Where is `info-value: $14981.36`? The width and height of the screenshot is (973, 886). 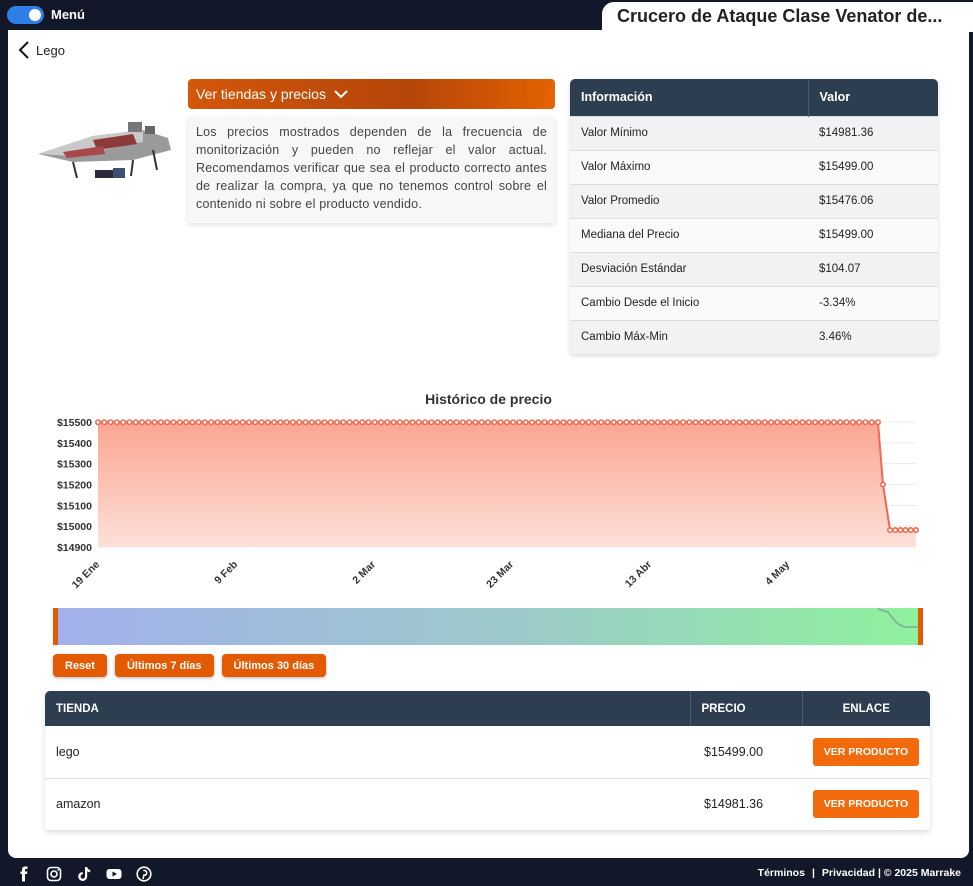
info-value: $14981.36 is located at coordinates (873, 132).